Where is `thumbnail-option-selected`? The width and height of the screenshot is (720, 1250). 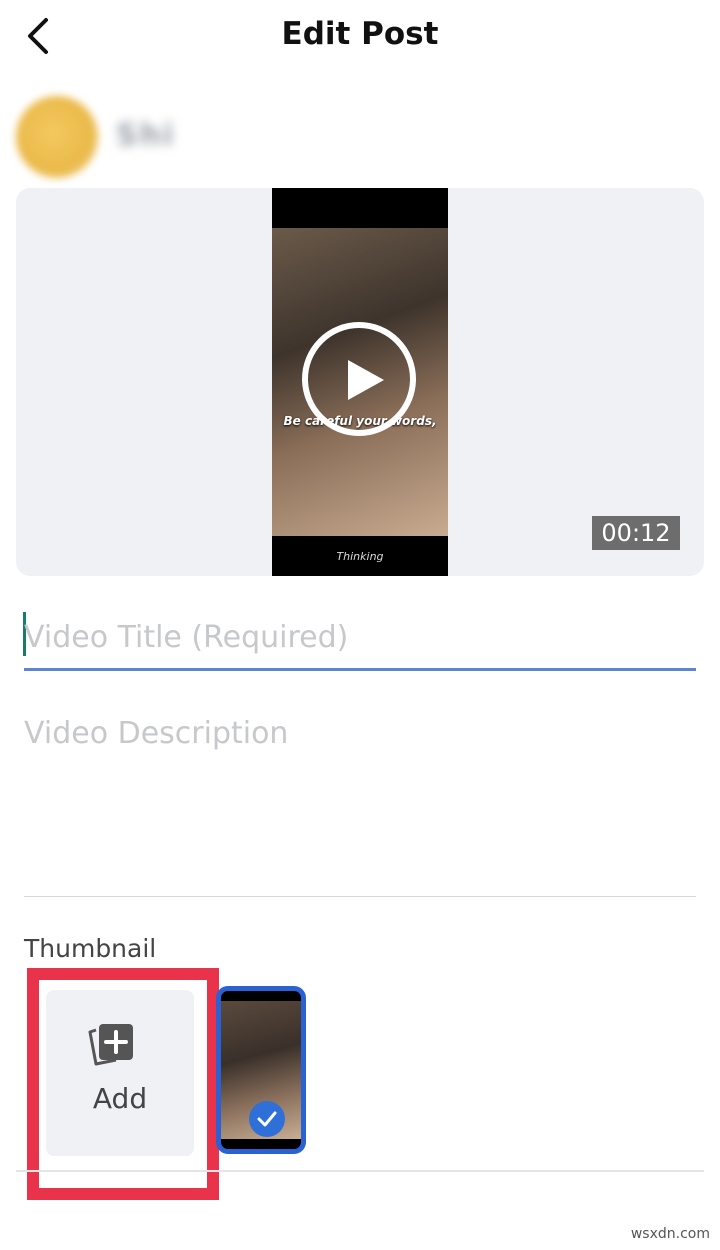 thumbnail-option-selected is located at coordinates (261, 1070).